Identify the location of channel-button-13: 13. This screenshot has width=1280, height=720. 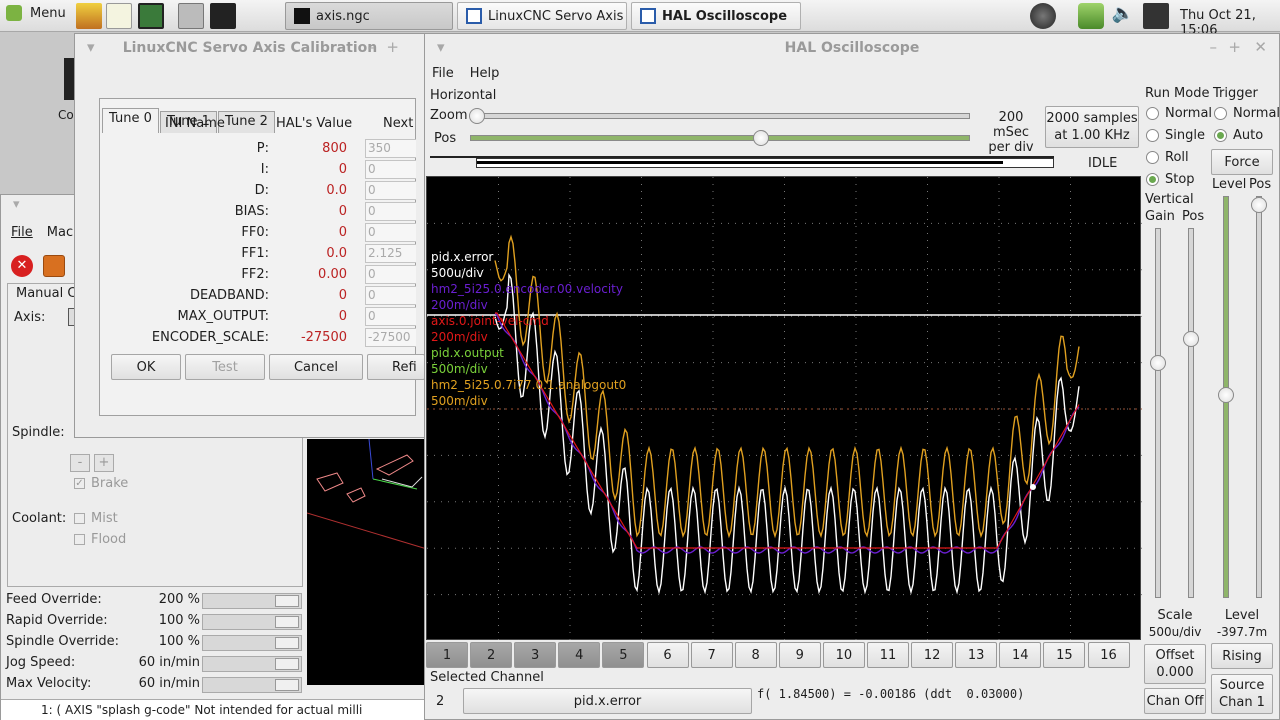
(976, 655).